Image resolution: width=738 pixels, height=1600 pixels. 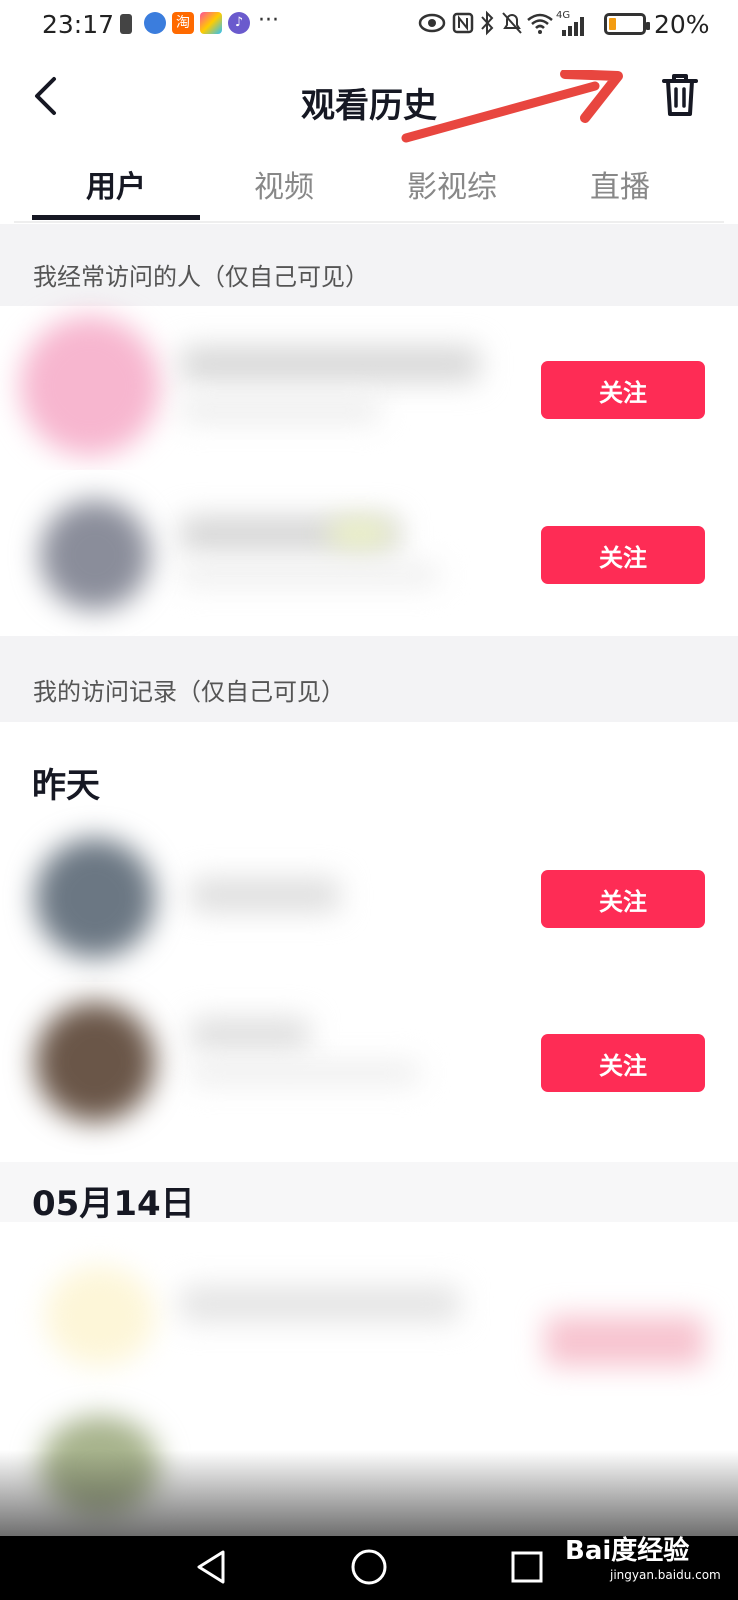 What do you see at coordinates (369, 26) in the screenshot?
I see `status-bar: 23:17 淘 ♪ ··· 4G 20%` at bounding box center [369, 26].